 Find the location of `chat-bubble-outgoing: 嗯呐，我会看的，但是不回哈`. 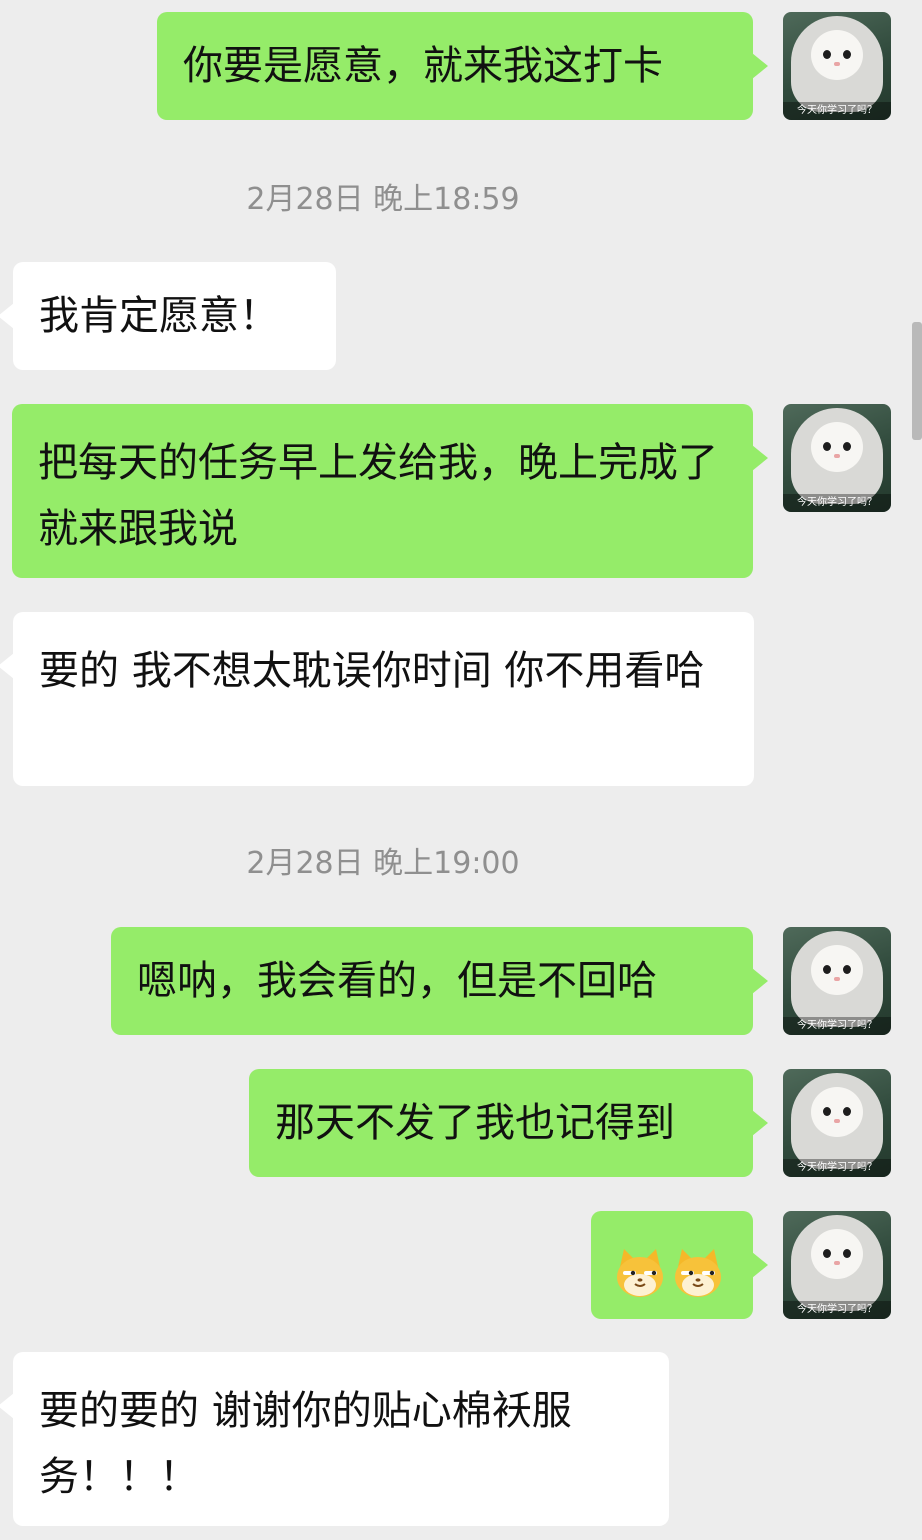

chat-bubble-outgoing: 嗯呐，我会看的，但是不回哈 is located at coordinates (439, 981).